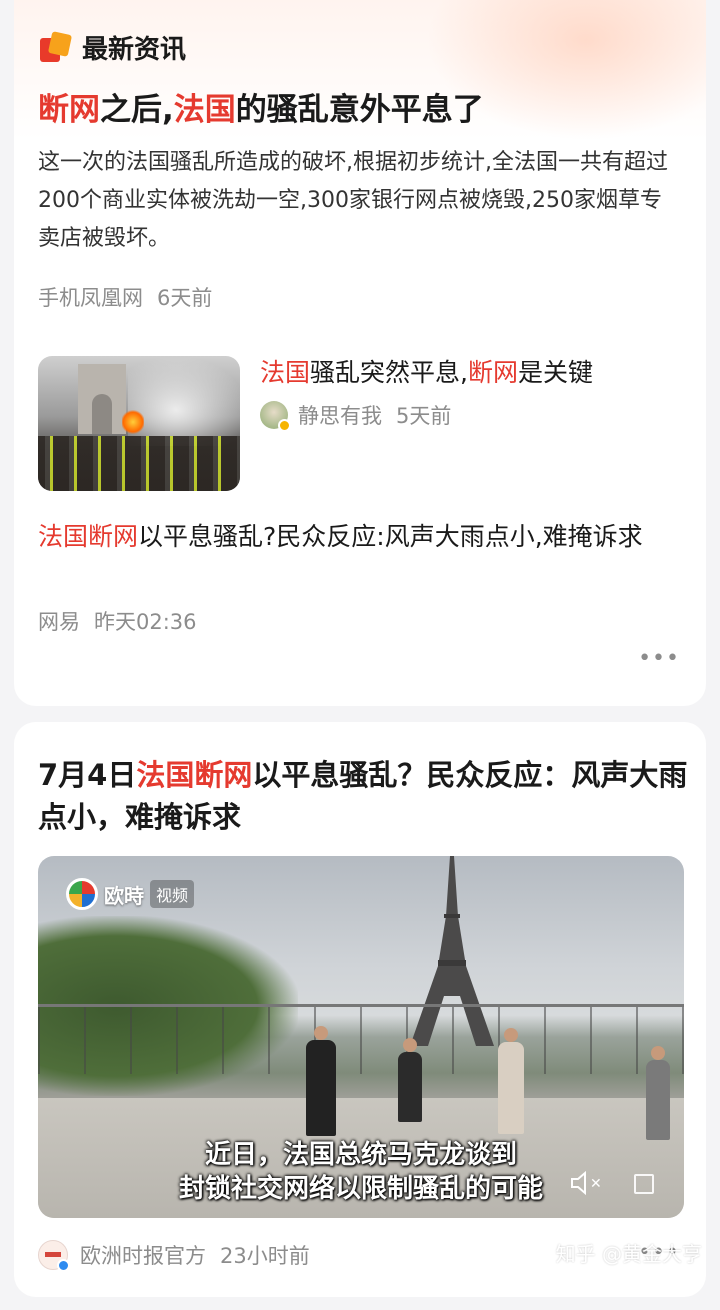 Image resolution: width=720 pixels, height=1310 pixels. What do you see at coordinates (321, 1081) in the screenshot?
I see `violinist-figure` at bounding box center [321, 1081].